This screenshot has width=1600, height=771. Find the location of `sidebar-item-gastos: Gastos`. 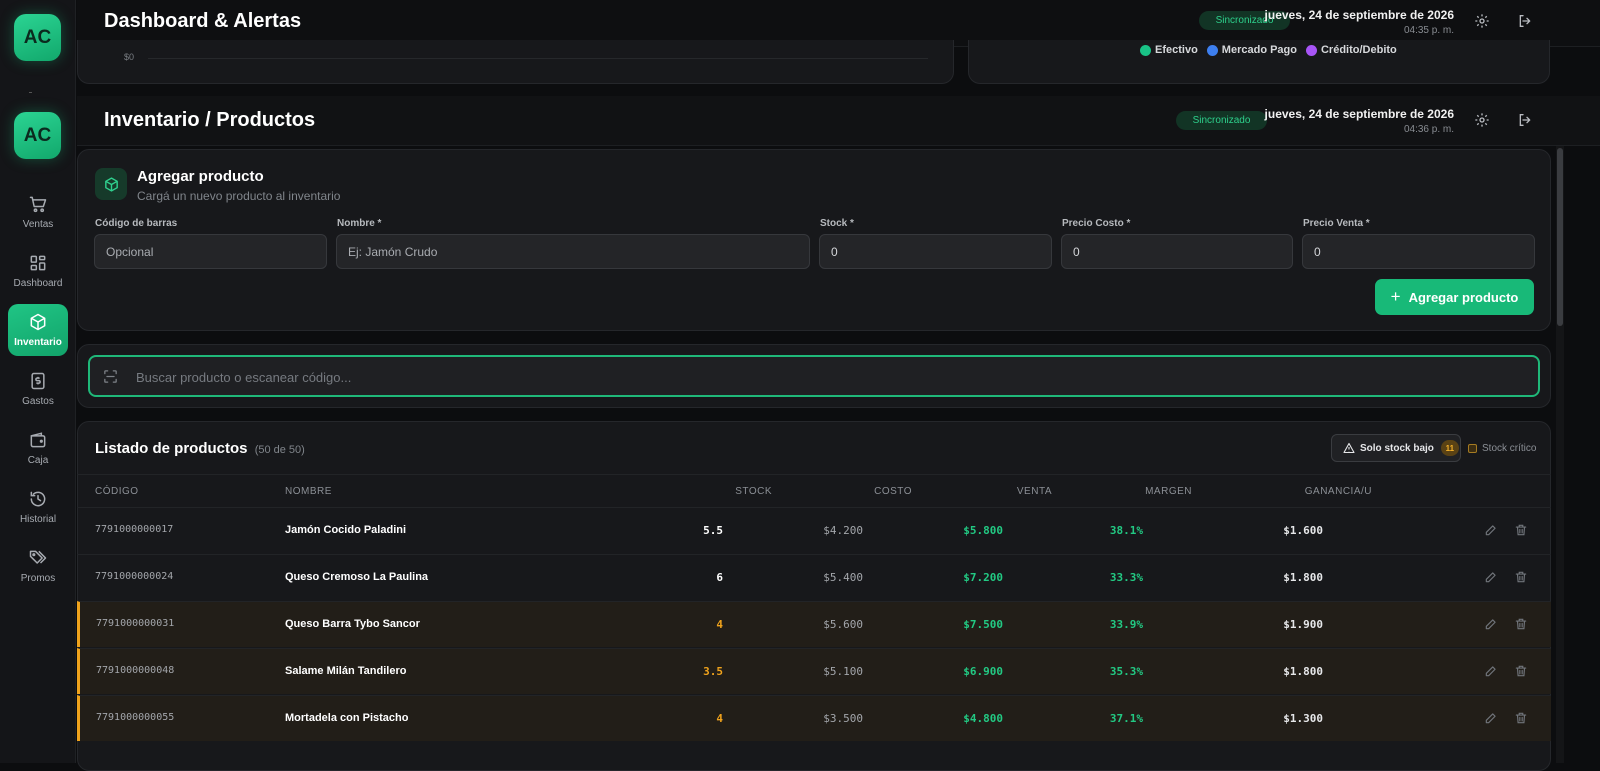

sidebar-item-gastos: Gastos is located at coordinates (38, 389).